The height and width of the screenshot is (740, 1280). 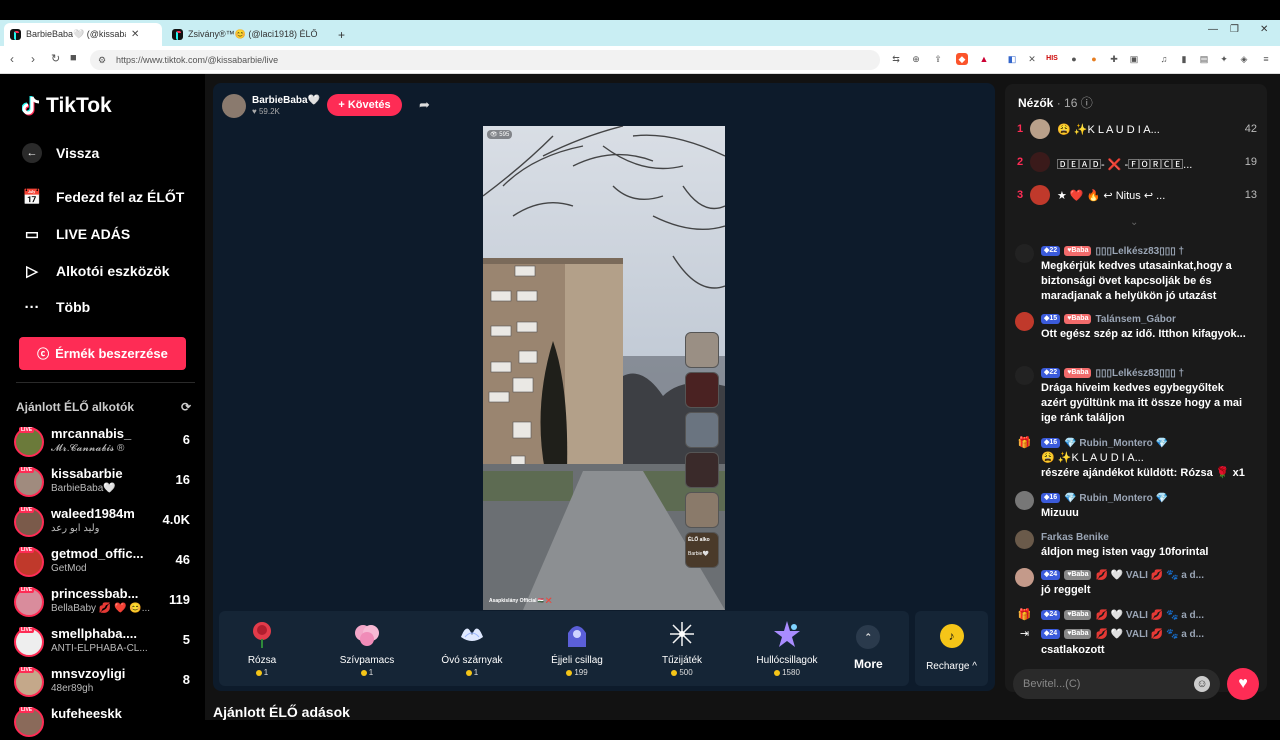 What do you see at coordinates (1244, 59) in the screenshot?
I see `vpn-icon: ◈` at bounding box center [1244, 59].